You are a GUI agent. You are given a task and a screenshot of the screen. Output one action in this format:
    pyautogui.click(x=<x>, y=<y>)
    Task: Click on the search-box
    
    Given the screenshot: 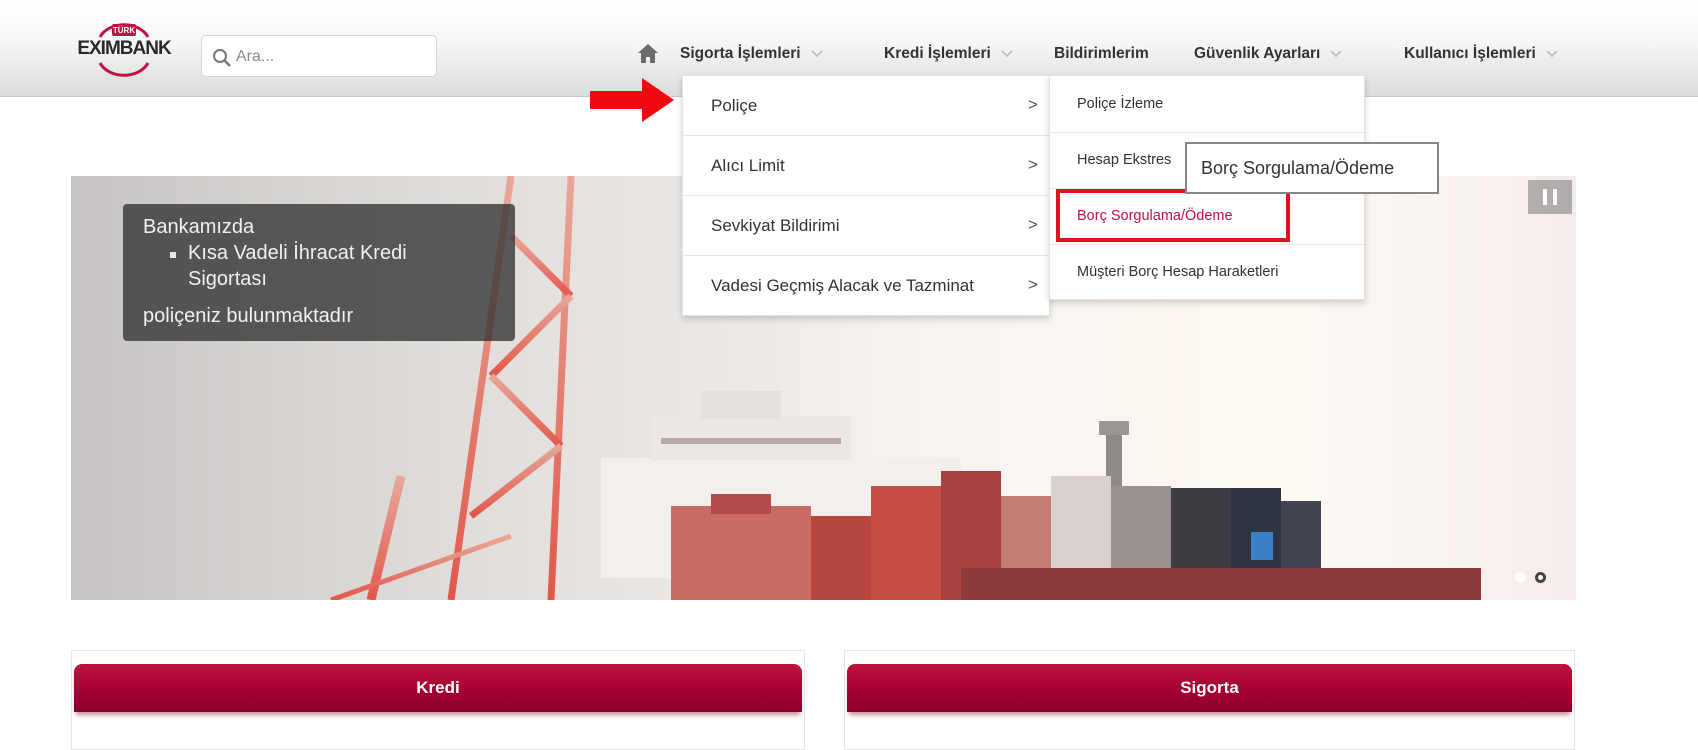 What is the action you would take?
    pyautogui.click(x=319, y=56)
    